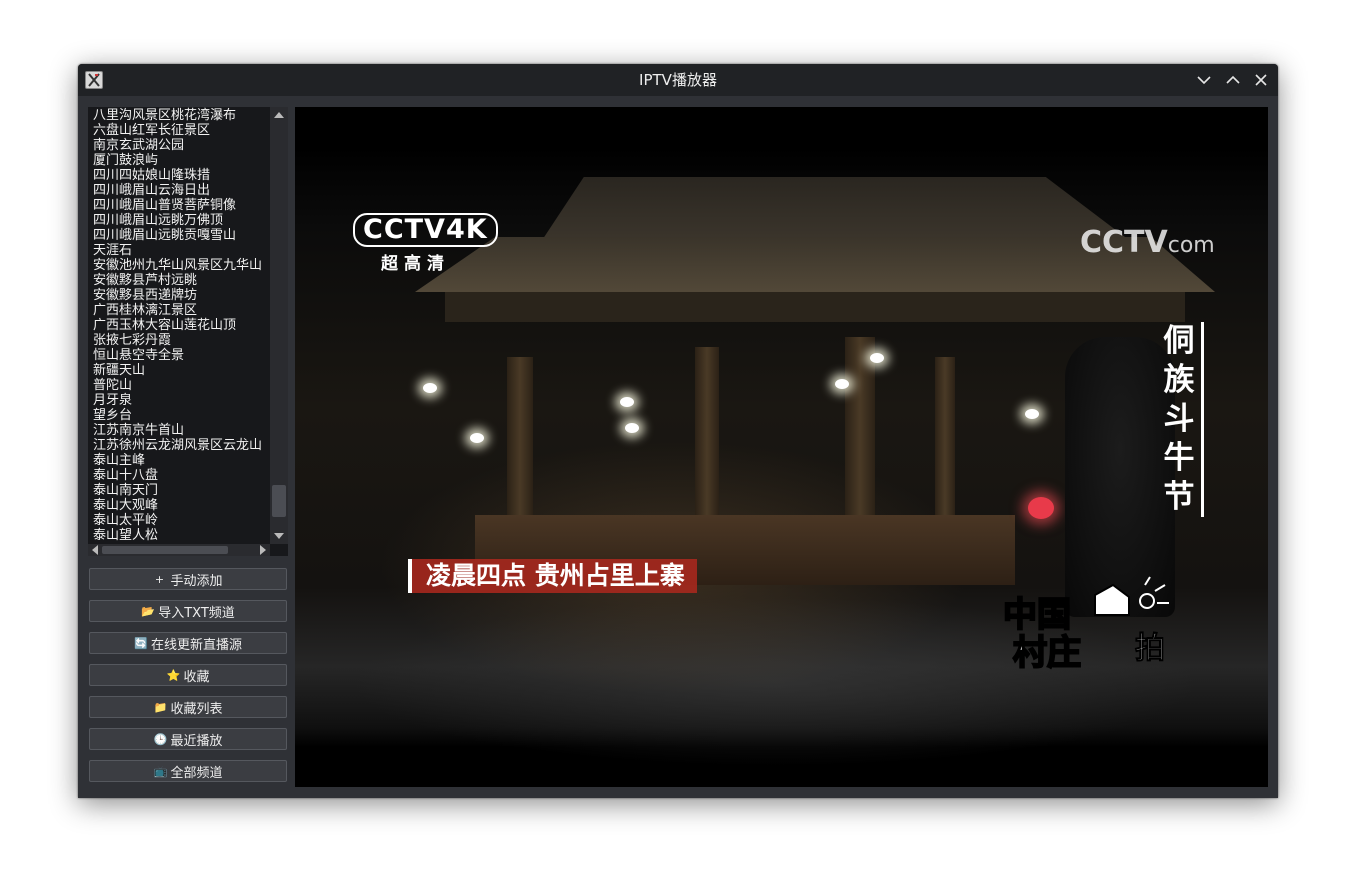  What do you see at coordinates (148, 611) in the screenshot?
I see `folder-icon: 📂` at bounding box center [148, 611].